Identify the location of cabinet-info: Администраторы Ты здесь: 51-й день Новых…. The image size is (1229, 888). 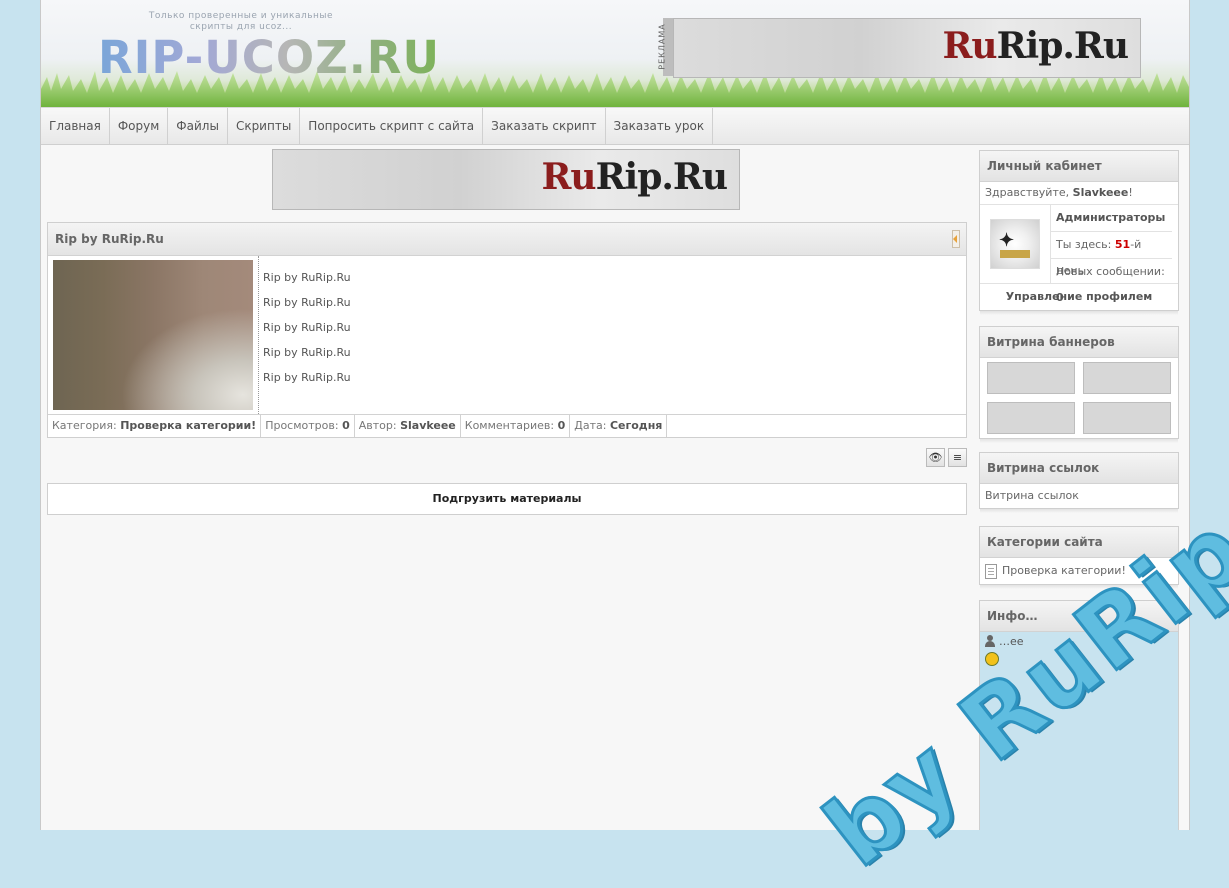
(1114, 254).